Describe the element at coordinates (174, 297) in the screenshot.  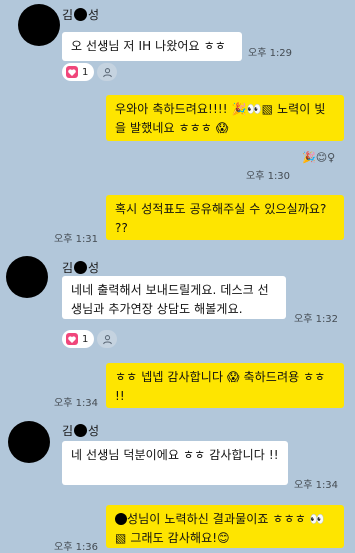
I see `message-bubble: 네네 출력해서 보내드릴게요. 데스크 선생님과 추가연장 상담도 해볼게요.` at that location.